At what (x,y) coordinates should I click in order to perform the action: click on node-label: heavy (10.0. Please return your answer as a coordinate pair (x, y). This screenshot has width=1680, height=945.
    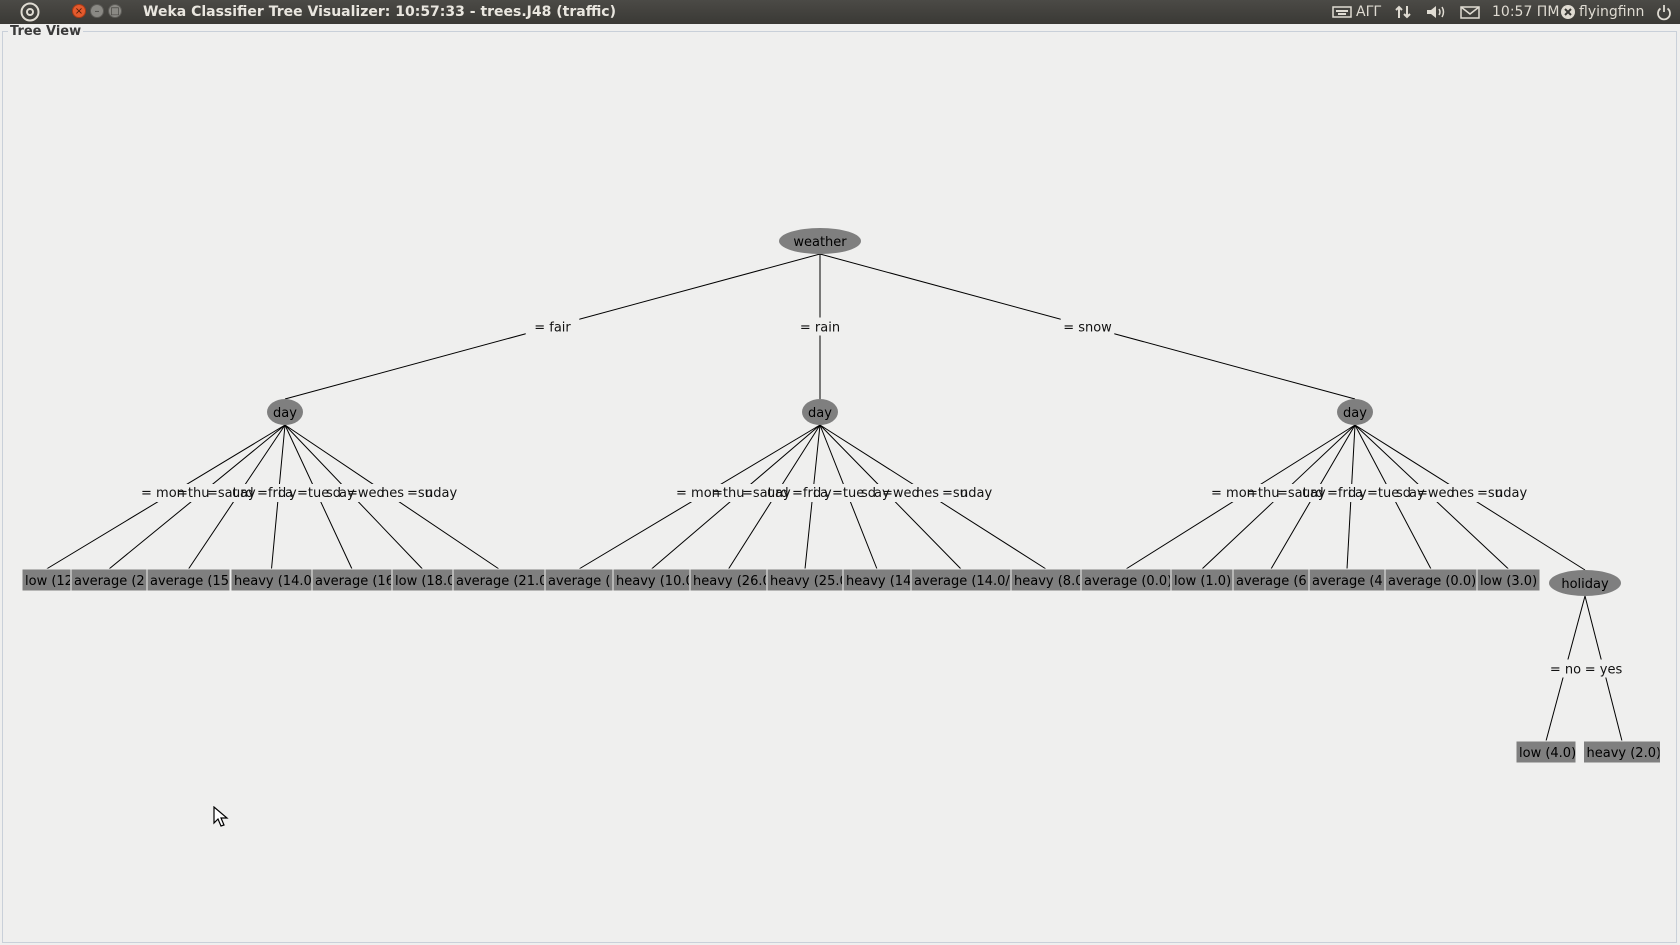
    Looking at the image, I should click on (655, 581).